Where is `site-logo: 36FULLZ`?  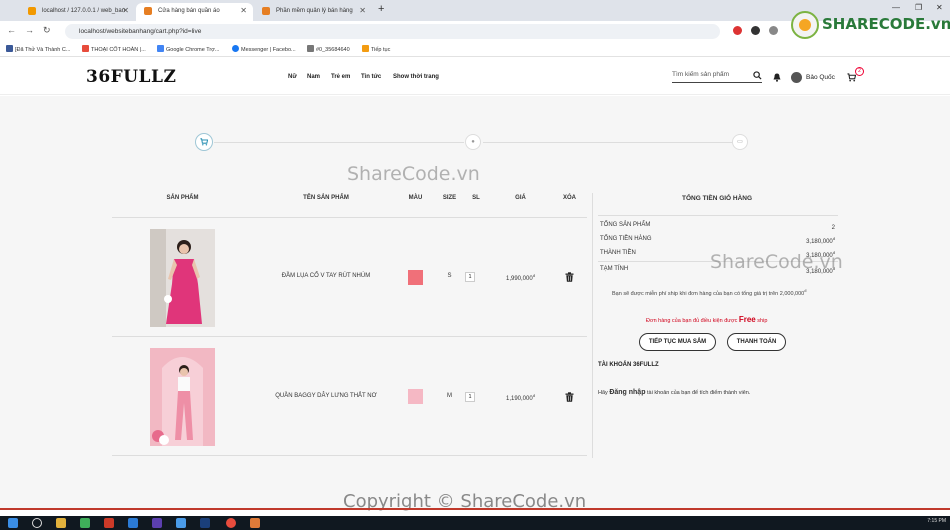 site-logo: 36FULLZ is located at coordinates (131, 77).